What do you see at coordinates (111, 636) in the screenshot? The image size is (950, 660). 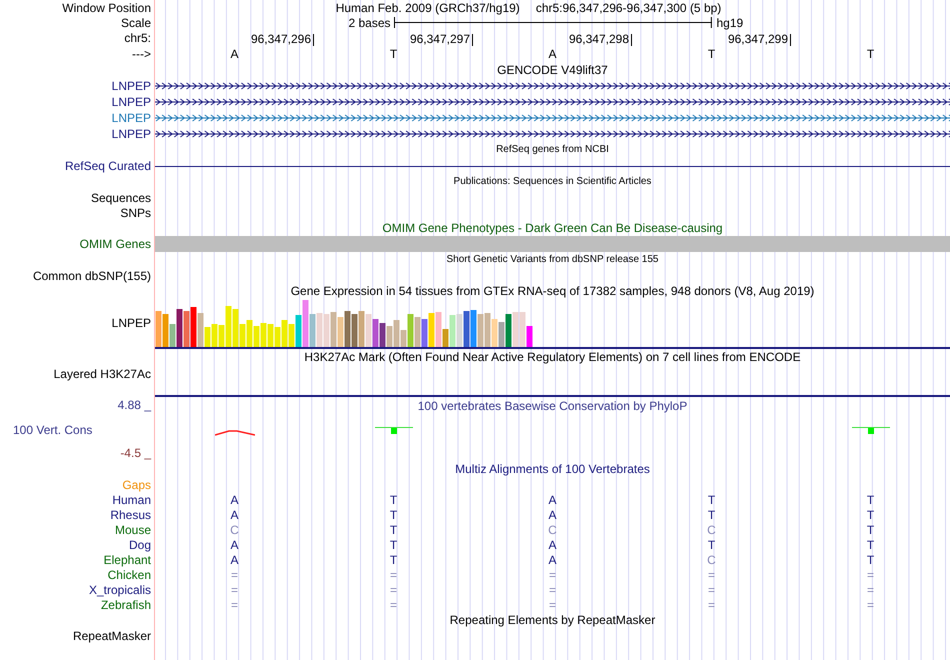 I see `track-label: RepeatMasker` at bounding box center [111, 636].